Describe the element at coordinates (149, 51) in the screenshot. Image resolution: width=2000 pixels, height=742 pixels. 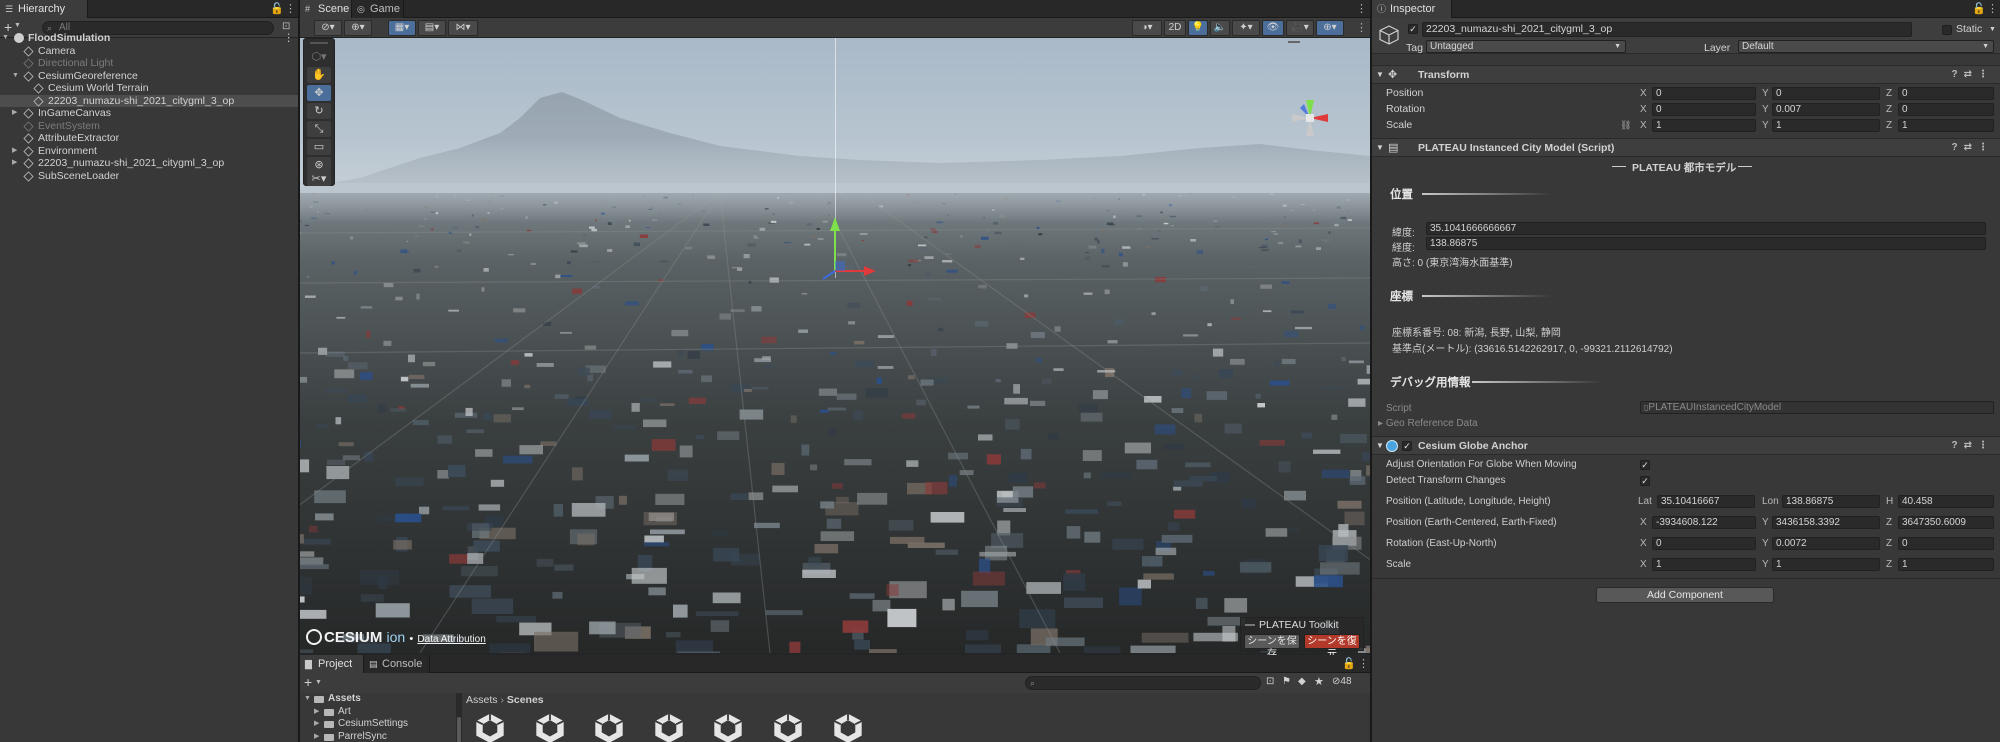
I see `hierarchy-item: Camera` at that location.